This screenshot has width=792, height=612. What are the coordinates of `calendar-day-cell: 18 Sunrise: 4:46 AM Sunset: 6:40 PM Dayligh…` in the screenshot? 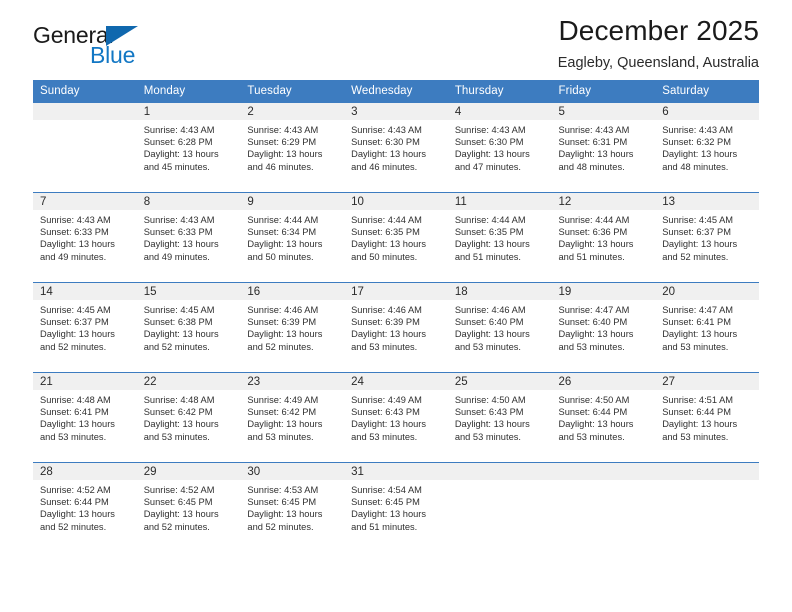 It's located at (499, 327).